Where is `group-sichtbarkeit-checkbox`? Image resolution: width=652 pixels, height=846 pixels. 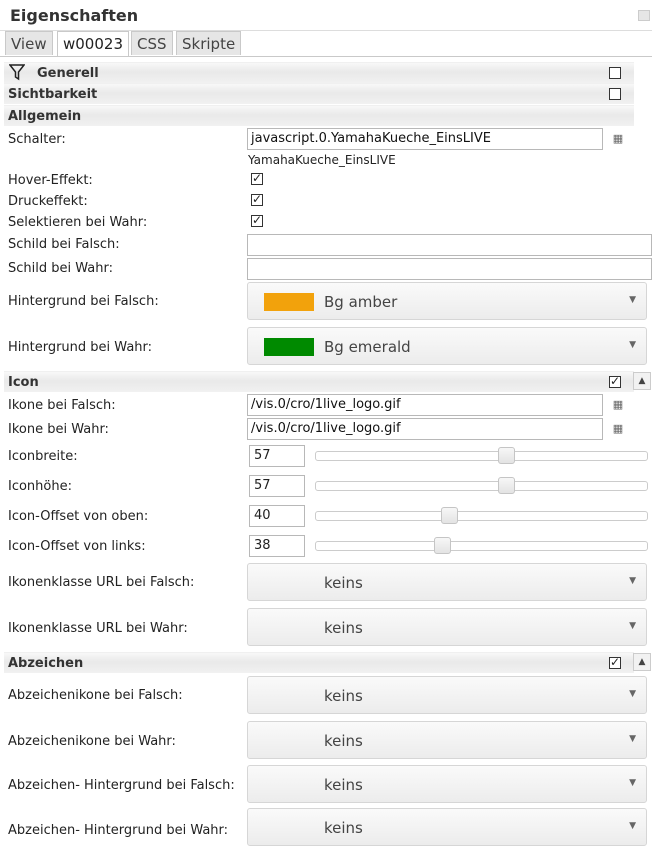
group-sichtbarkeit-checkbox is located at coordinates (615, 94).